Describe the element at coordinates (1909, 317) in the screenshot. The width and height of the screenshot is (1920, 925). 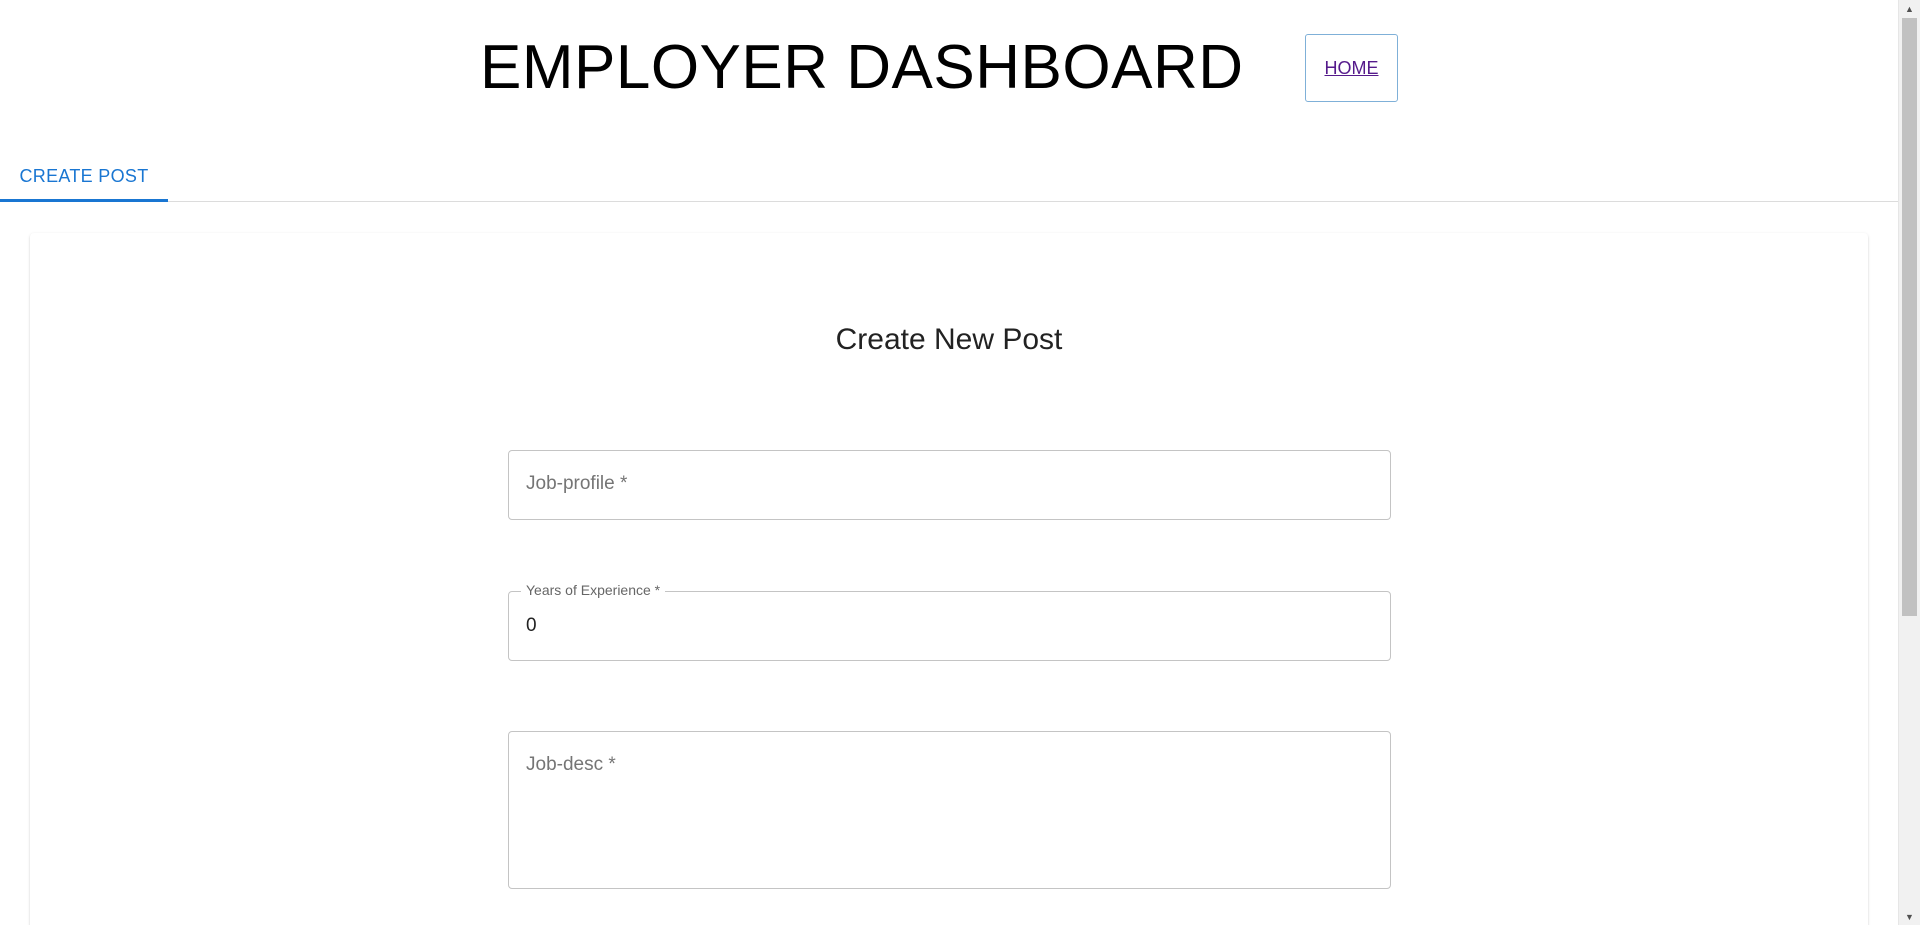
I see `scroll-thumb` at that location.